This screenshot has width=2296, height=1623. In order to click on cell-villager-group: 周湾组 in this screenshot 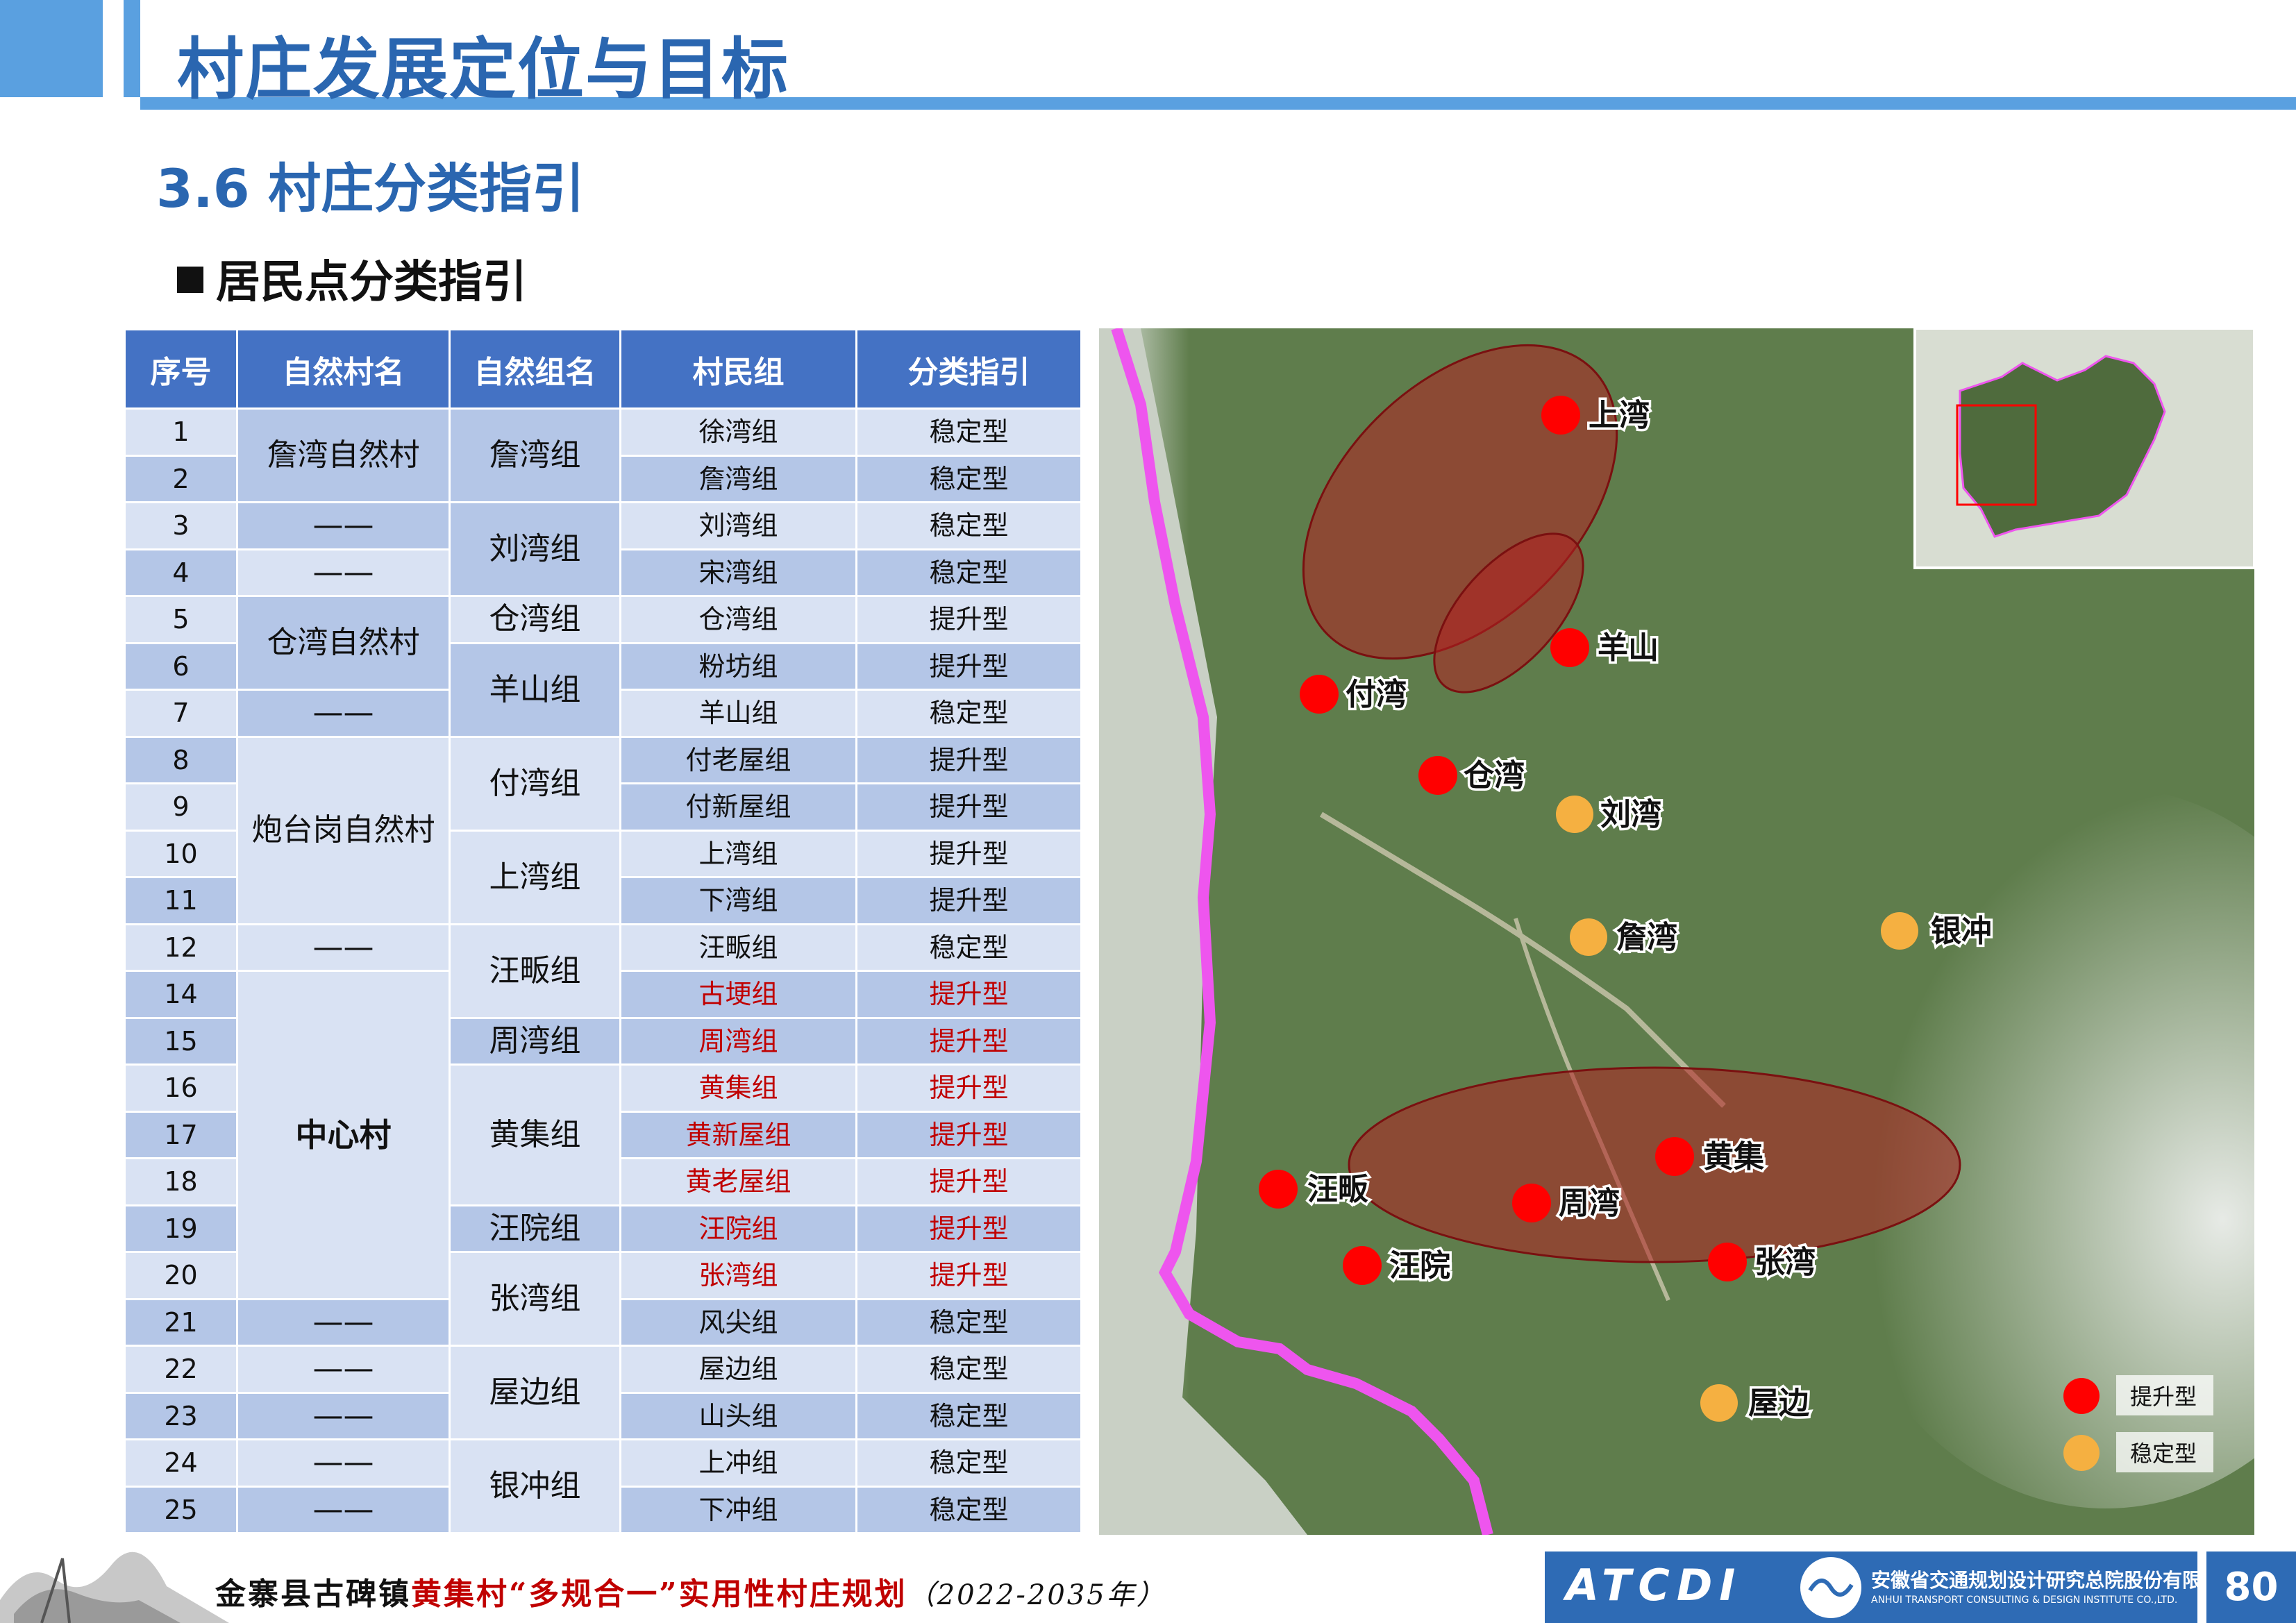, I will do `click(738, 1041)`.